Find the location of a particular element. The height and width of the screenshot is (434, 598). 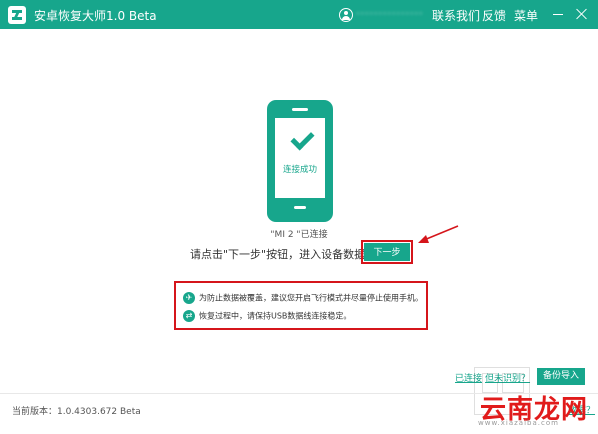

app-logo-icon is located at coordinates (17, 15).